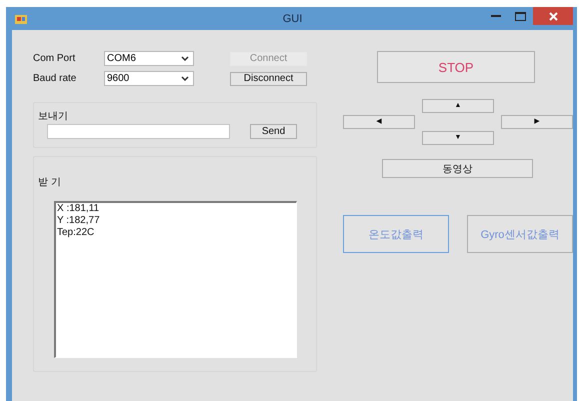  Describe the element at coordinates (149, 78) in the screenshot. I see `dropdown: 9600` at that location.